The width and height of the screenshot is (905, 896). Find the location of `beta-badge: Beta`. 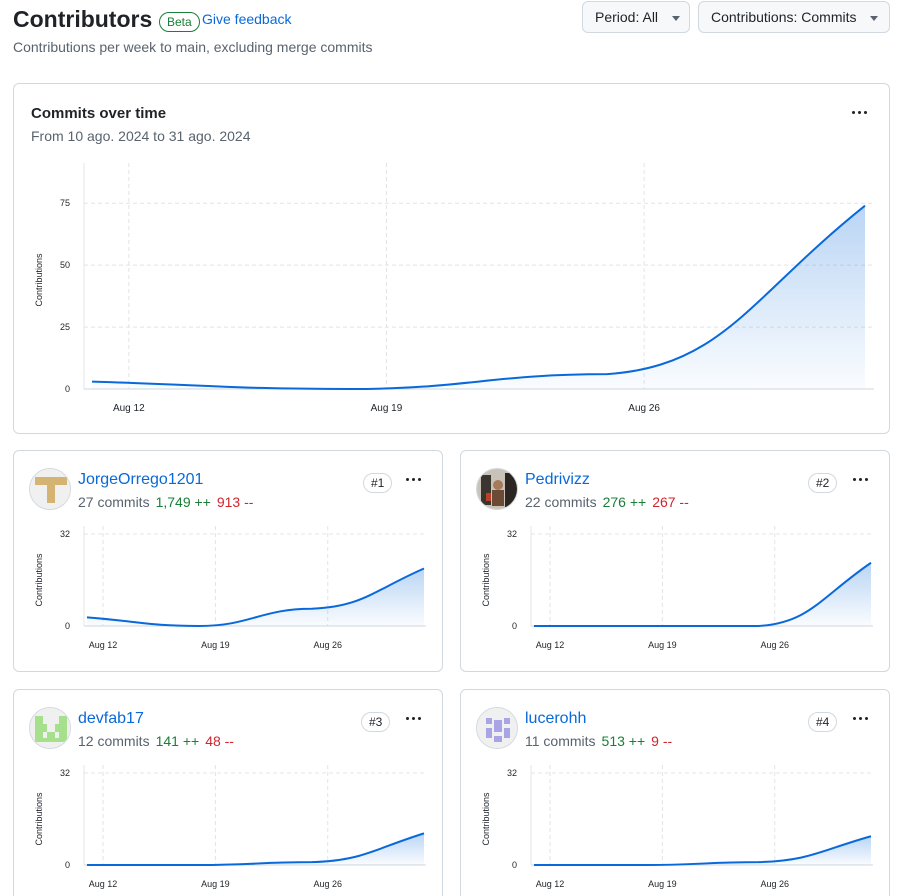

beta-badge: Beta is located at coordinates (179, 22).